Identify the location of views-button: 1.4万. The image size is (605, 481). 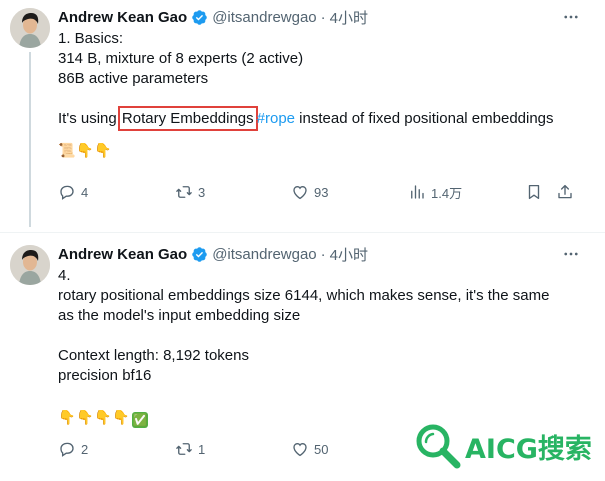
(435, 192).